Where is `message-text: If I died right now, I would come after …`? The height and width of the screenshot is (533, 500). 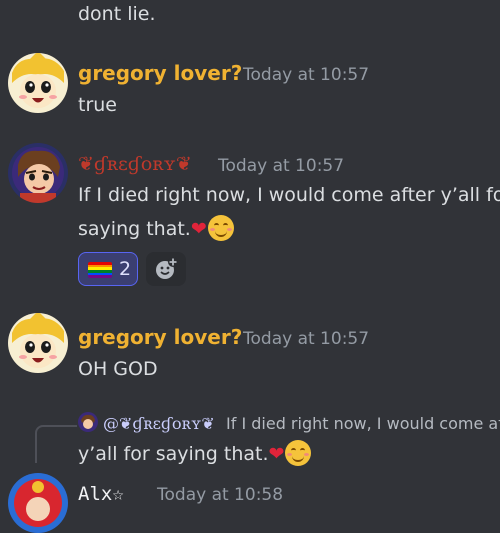 message-text: If I died right now, I would come after … is located at coordinates (289, 195).